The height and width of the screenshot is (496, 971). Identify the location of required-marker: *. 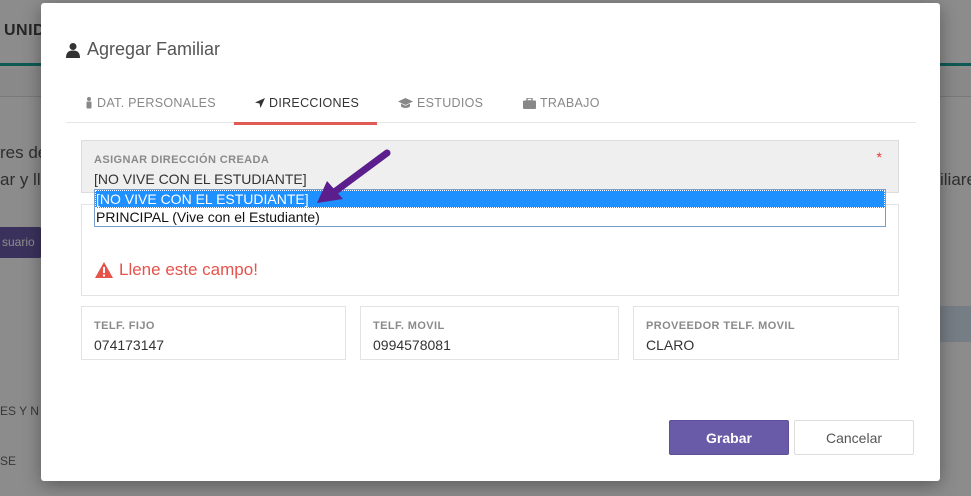
(879, 157).